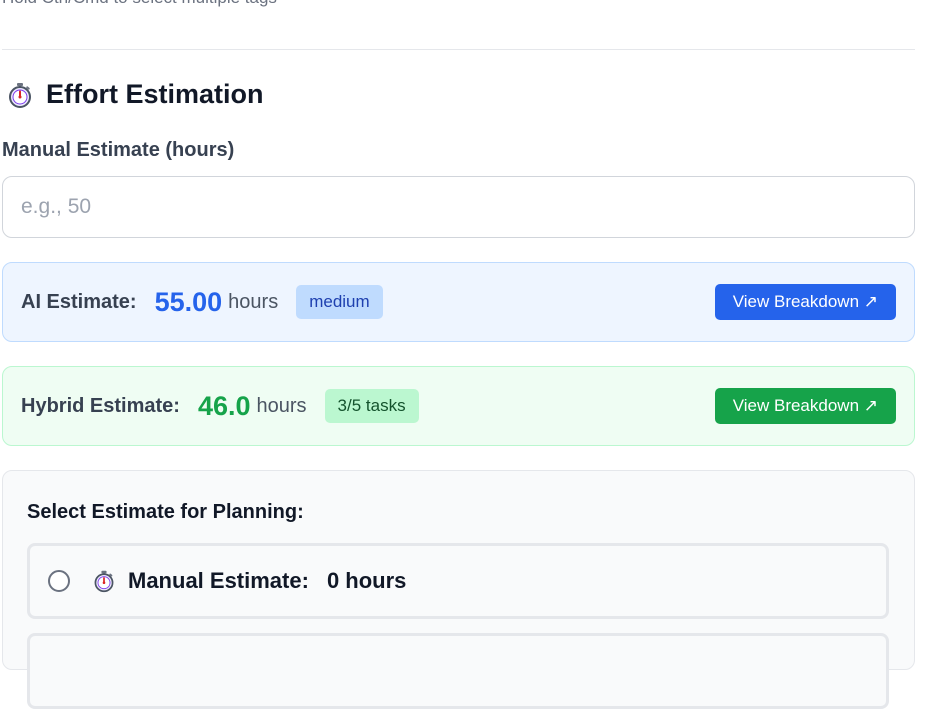 Image resolution: width=931 pixels, height=709 pixels. I want to click on effort-estimation-heading: Effort Estimation, so click(135, 94).